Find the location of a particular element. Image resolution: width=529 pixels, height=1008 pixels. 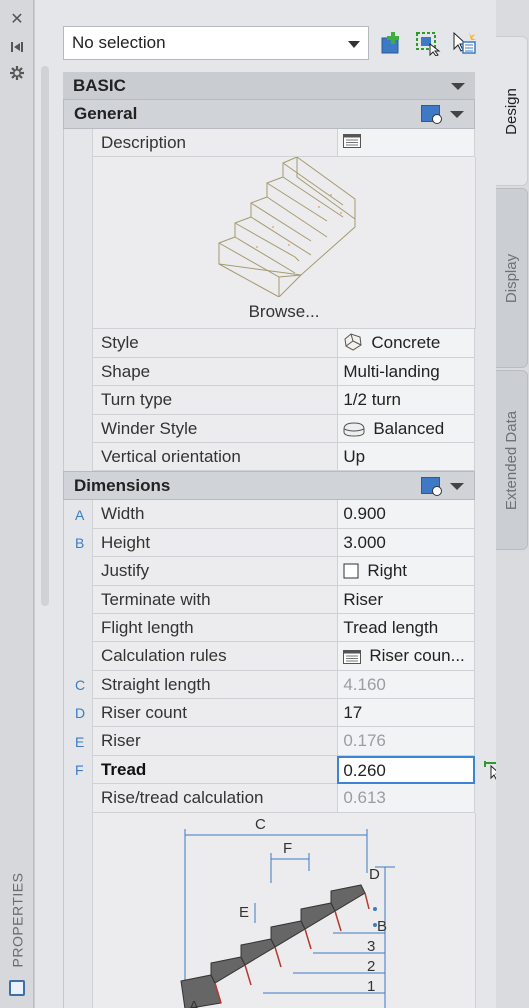

property-row-height: B Height 3.000 is located at coordinates (269, 543).